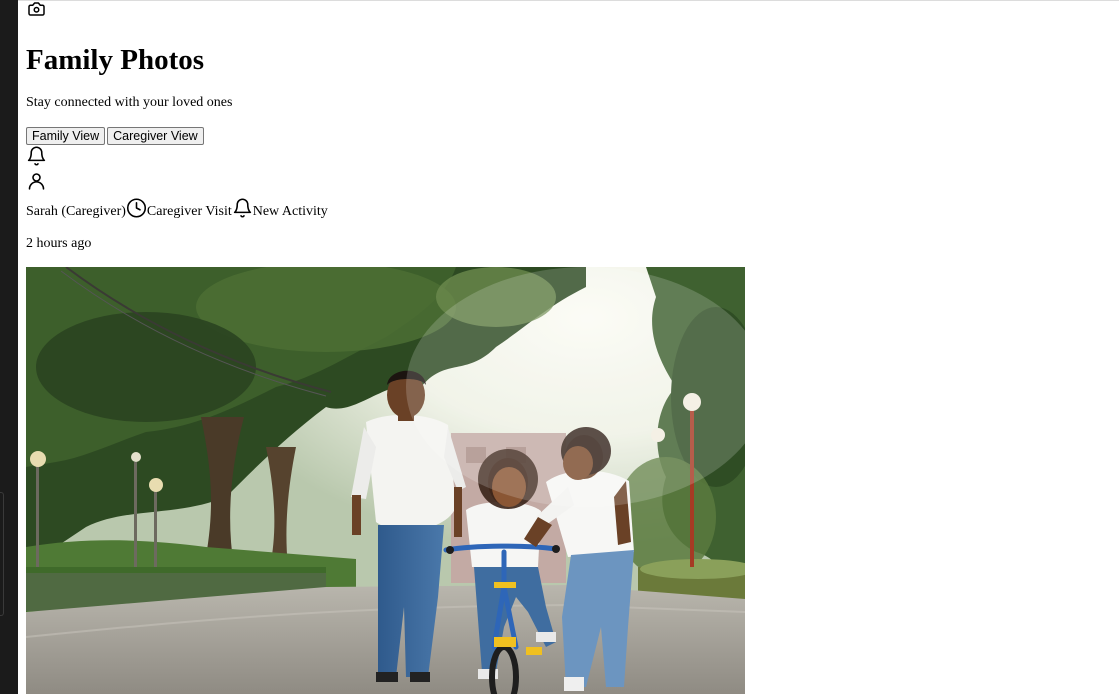  What do you see at coordinates (115, 60) in the screenshot?
I see `page-title: Family Photos` at bounding box center [115, 60].